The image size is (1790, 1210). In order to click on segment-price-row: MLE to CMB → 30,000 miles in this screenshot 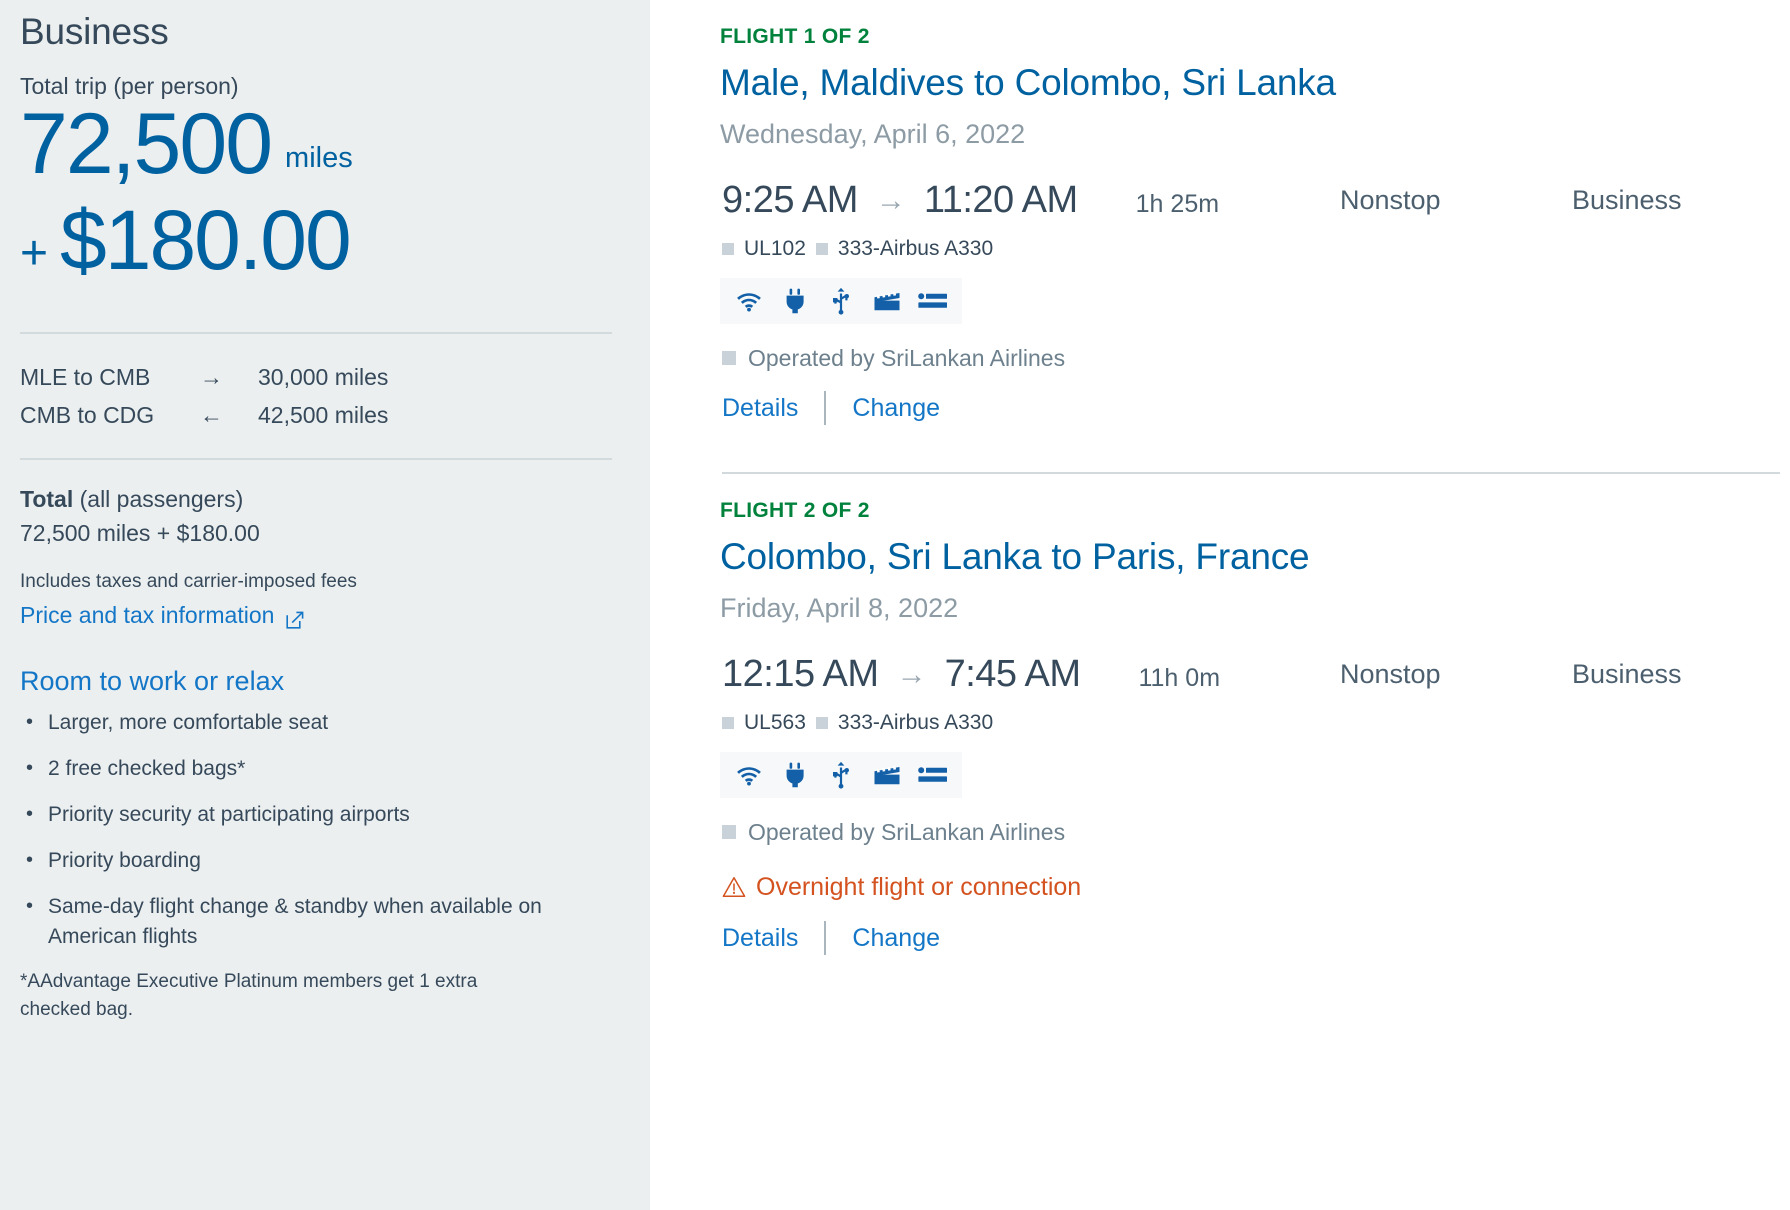, I will do `click(316, 377)`.